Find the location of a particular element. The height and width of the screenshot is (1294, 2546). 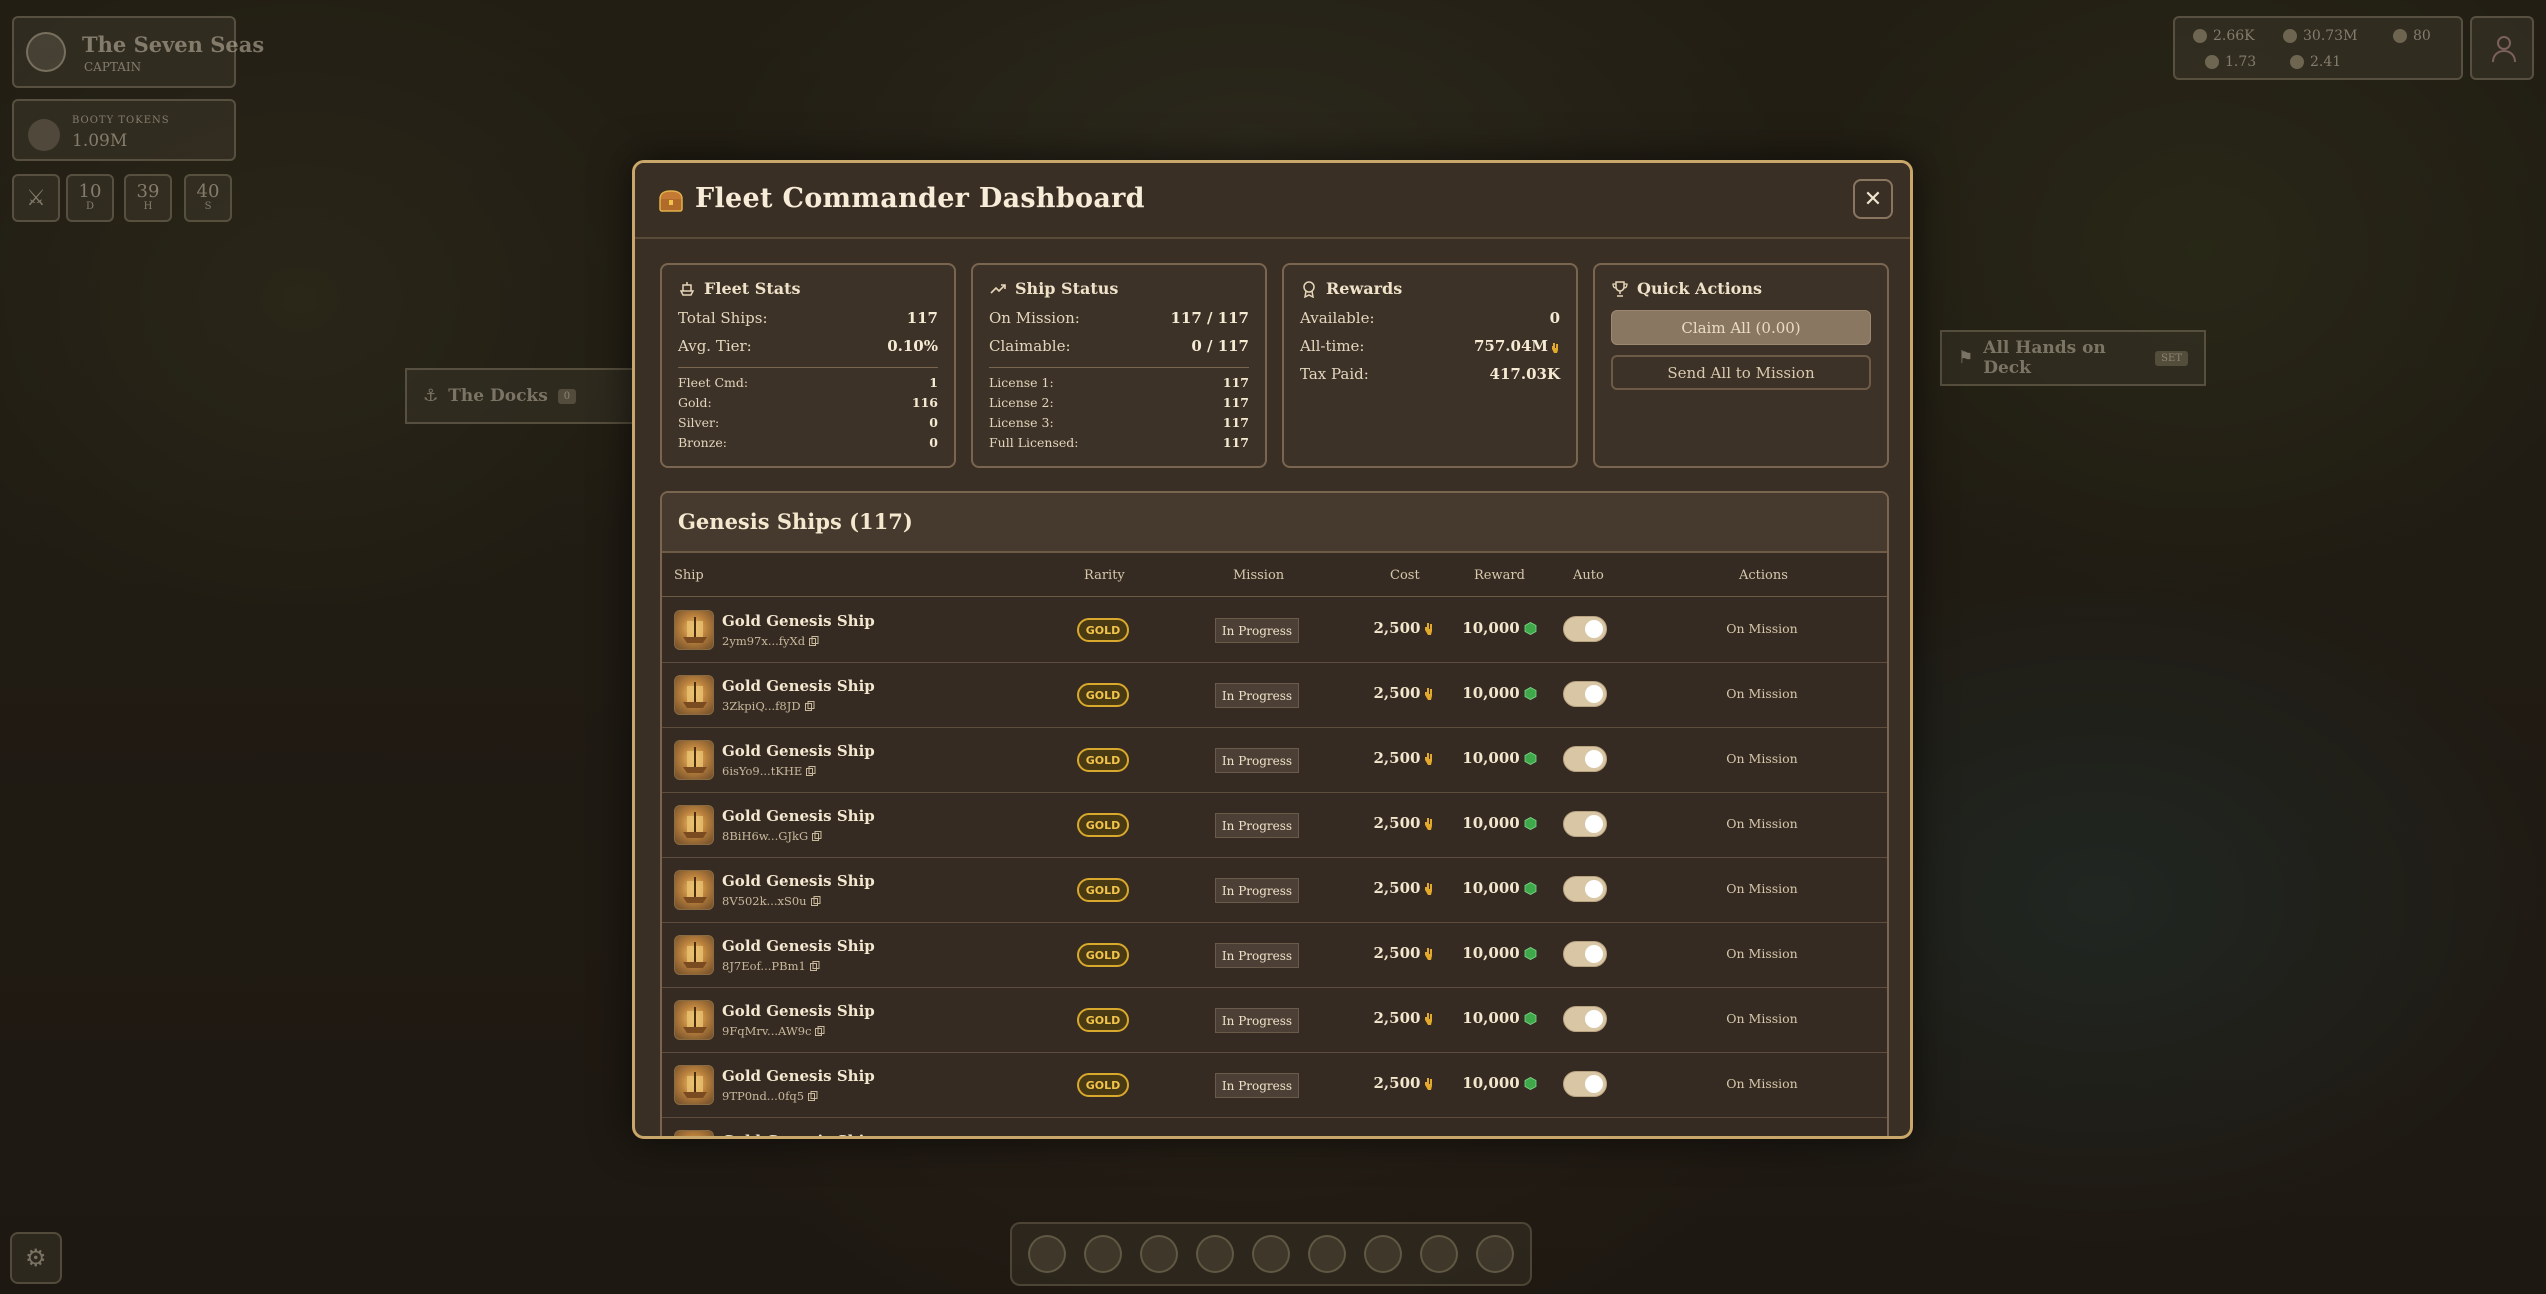

realm-title-panel: The Seven Seas CAPTAIN is located at coordinates (138, 52).